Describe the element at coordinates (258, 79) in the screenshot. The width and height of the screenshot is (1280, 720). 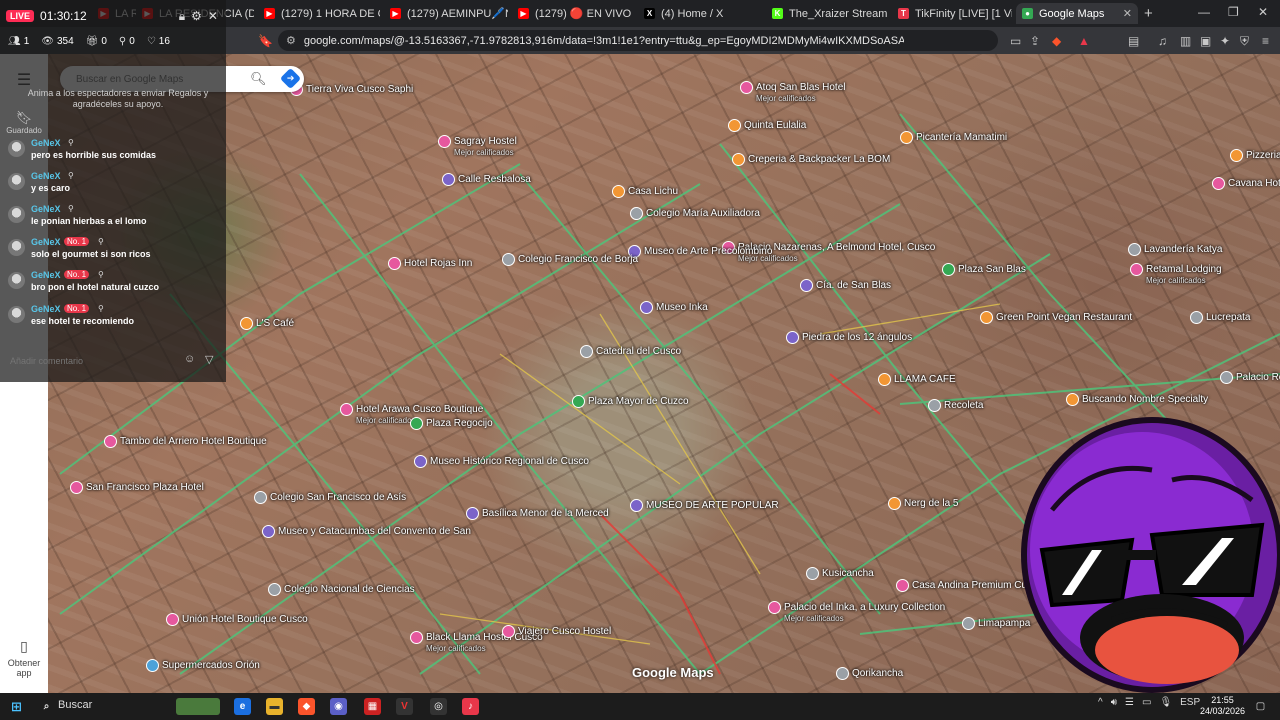
I see `search-icon: 🔍︎` at that location.